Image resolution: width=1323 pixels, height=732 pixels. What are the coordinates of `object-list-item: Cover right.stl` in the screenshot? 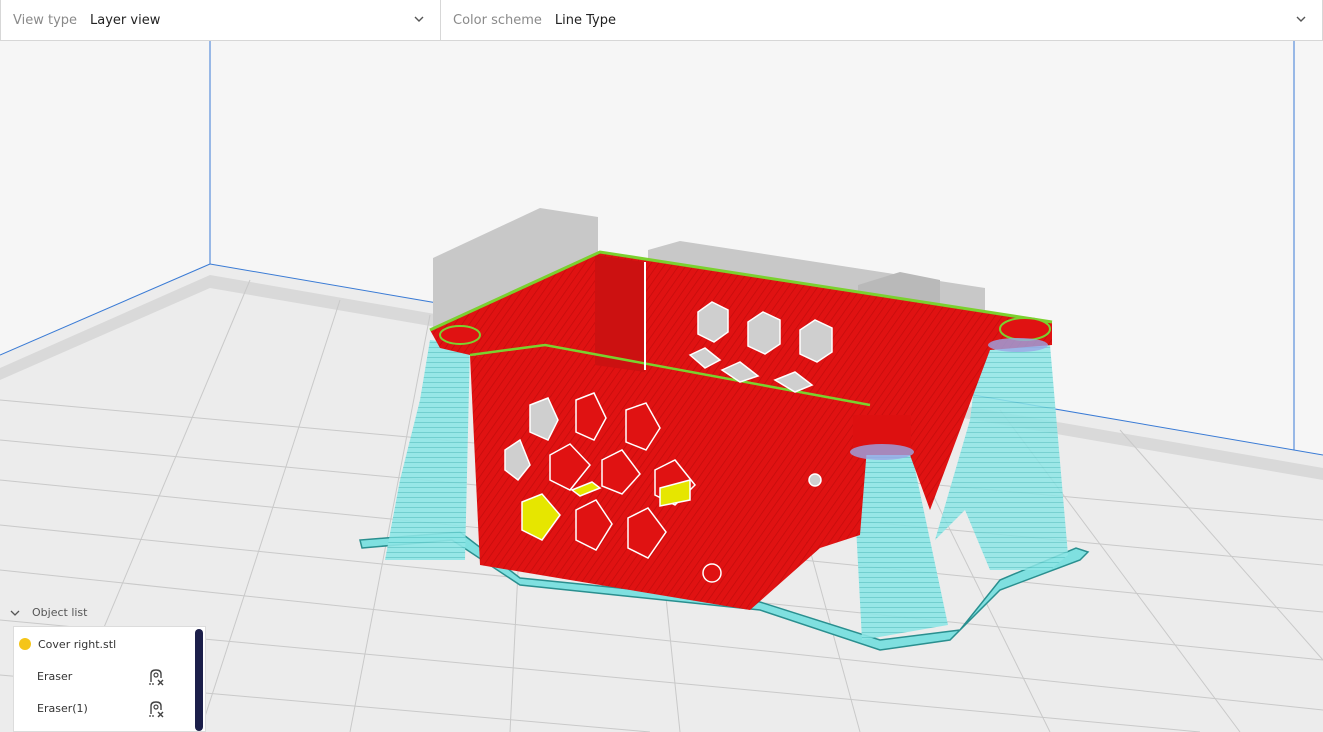 It's located at (104, 644).